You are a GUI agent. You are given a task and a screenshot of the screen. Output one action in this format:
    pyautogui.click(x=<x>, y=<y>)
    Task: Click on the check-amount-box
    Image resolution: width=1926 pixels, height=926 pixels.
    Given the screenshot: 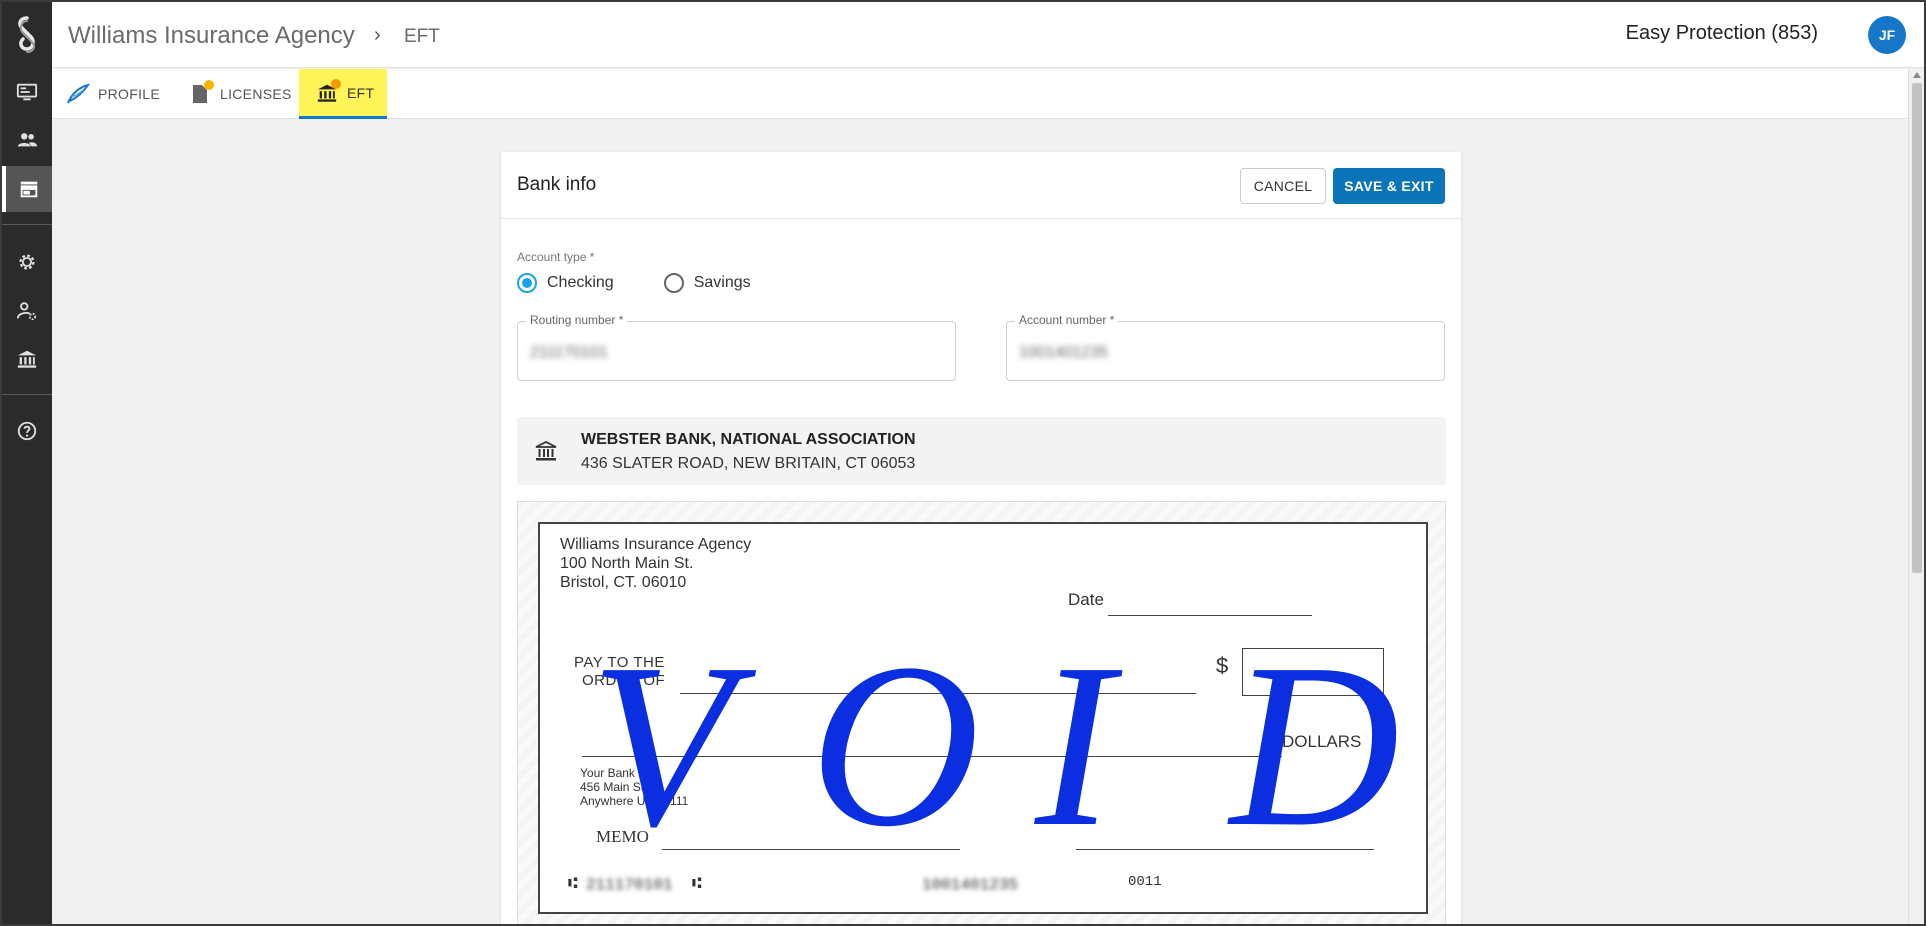 What is the action you would take?
    pyautogui.click(x=1313, y=672)
    